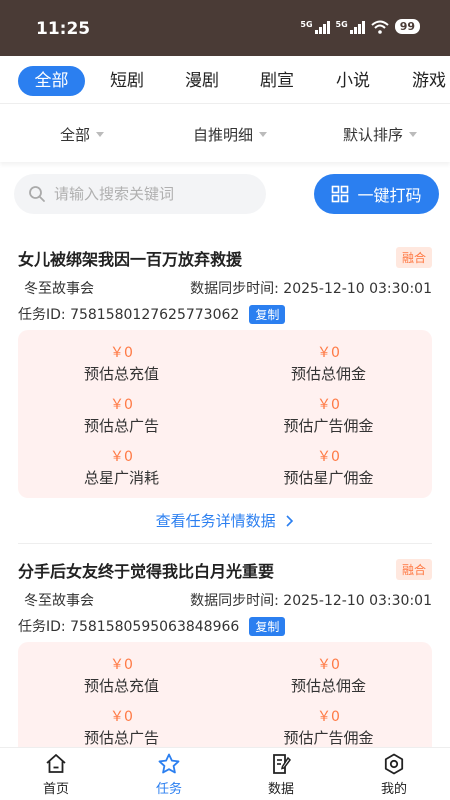  What do you see at coordinates (328, 478) in the screenshot?
I see `stat-label: 预估星广佣金` at bounding box center [328, 478].